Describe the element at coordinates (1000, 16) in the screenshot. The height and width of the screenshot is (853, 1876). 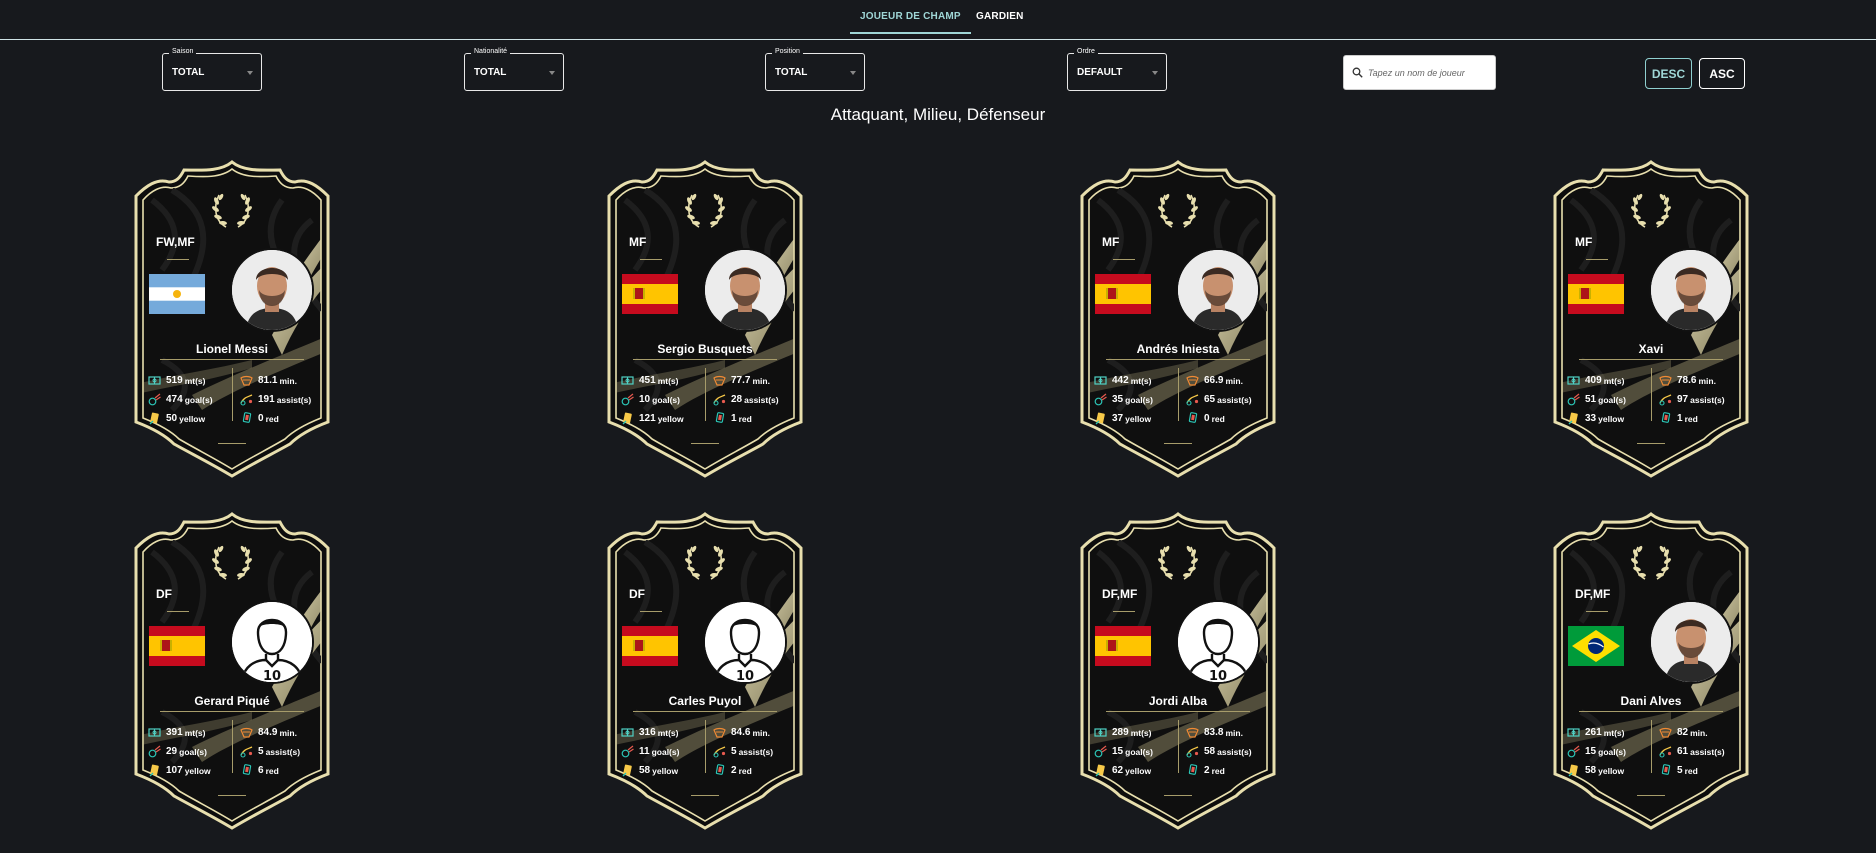
I see `tab-gardien: GARDIEN` at that location.